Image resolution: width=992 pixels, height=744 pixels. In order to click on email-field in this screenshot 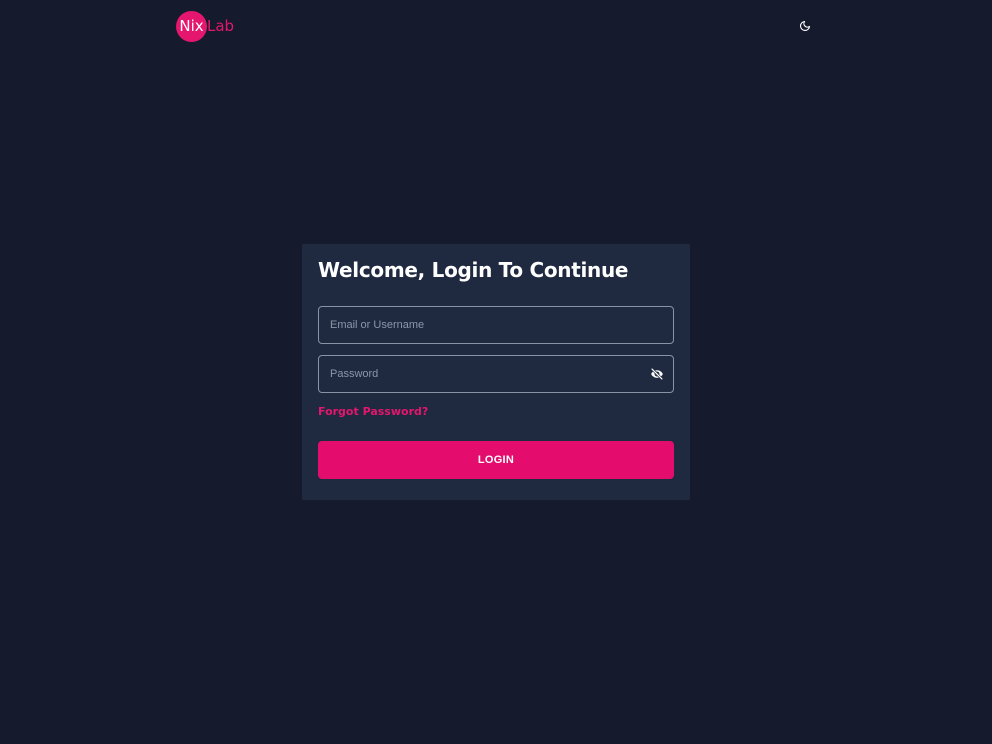, I will do `click(496, 325)`.